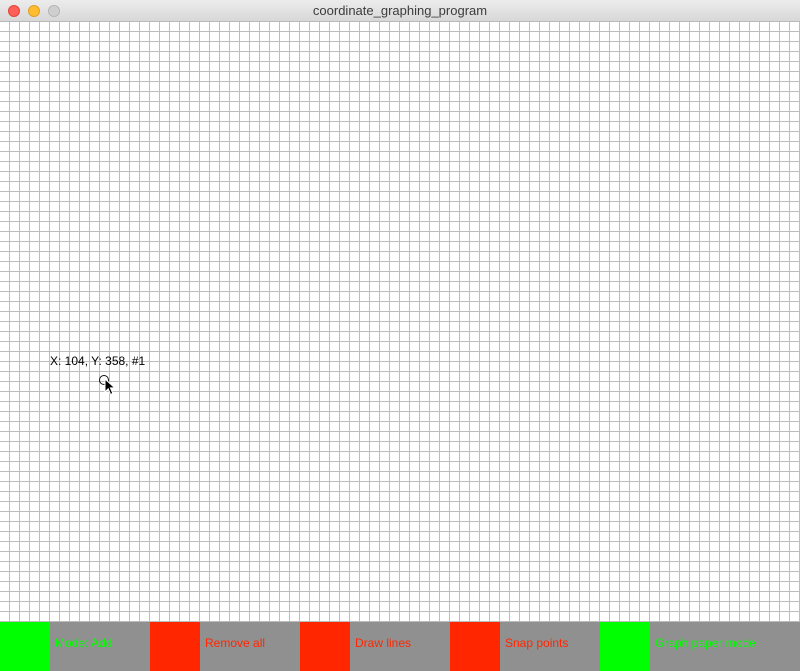 Image resolution: width=800 pixels, height=671 pixels. What do you see at coordinates (537, 643) in the screenshot?
I see `snap-points-label: Snap points` at bounding box center [537, 643].